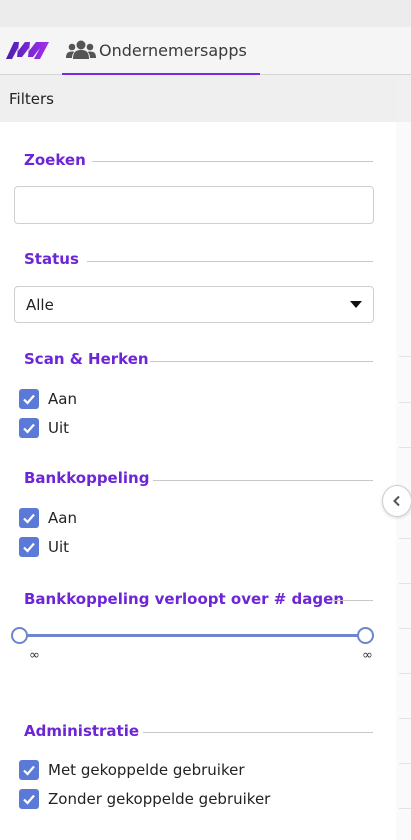 The height and width of the screenshot is (840, 411). What do you see at coordinates (59, 547) in the screenshot?
I see `bank-uit-label: Uit` at bounding box center [59, 547].